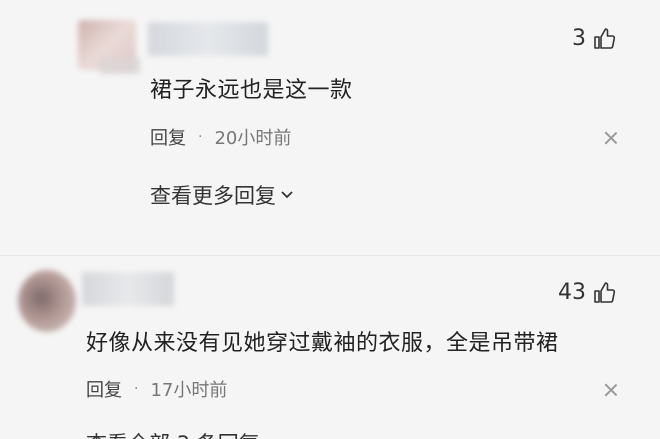 The height and width of the screenshot is (439, 660). I want to click on timestamp: 17小时前, so click(189, 390).